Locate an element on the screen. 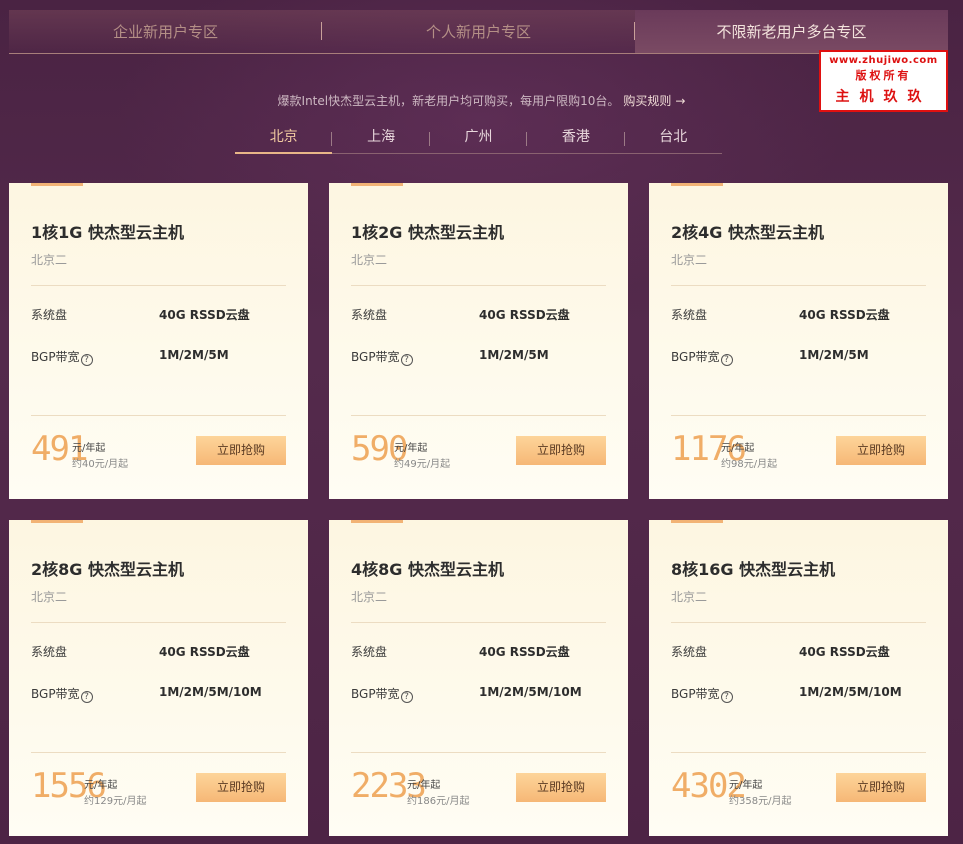 The height and width of the screenshot is (844, 963). tab-personal-new-user: 个人新用户专区 is located at coordinates (478, 31).